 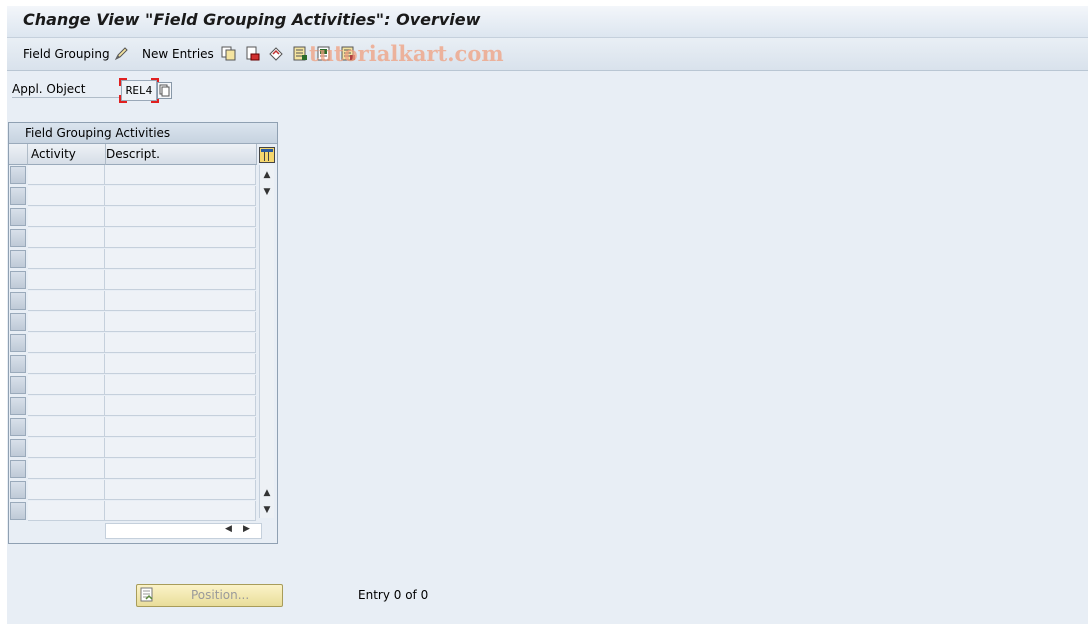 I want to click on display-change-icon, so click(x=121, y=53).